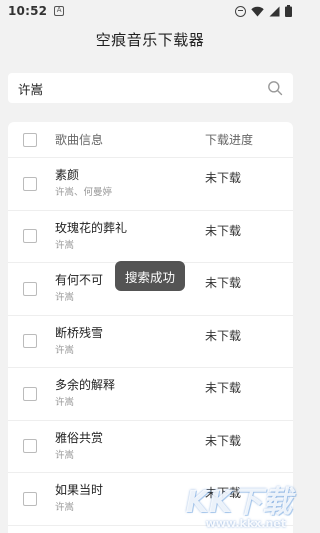 This screenshot has height=533, width=320. What do you see at coordinates (275, 88) in the screenshot?
I see `search-icon` at bounding box center [275, 88].